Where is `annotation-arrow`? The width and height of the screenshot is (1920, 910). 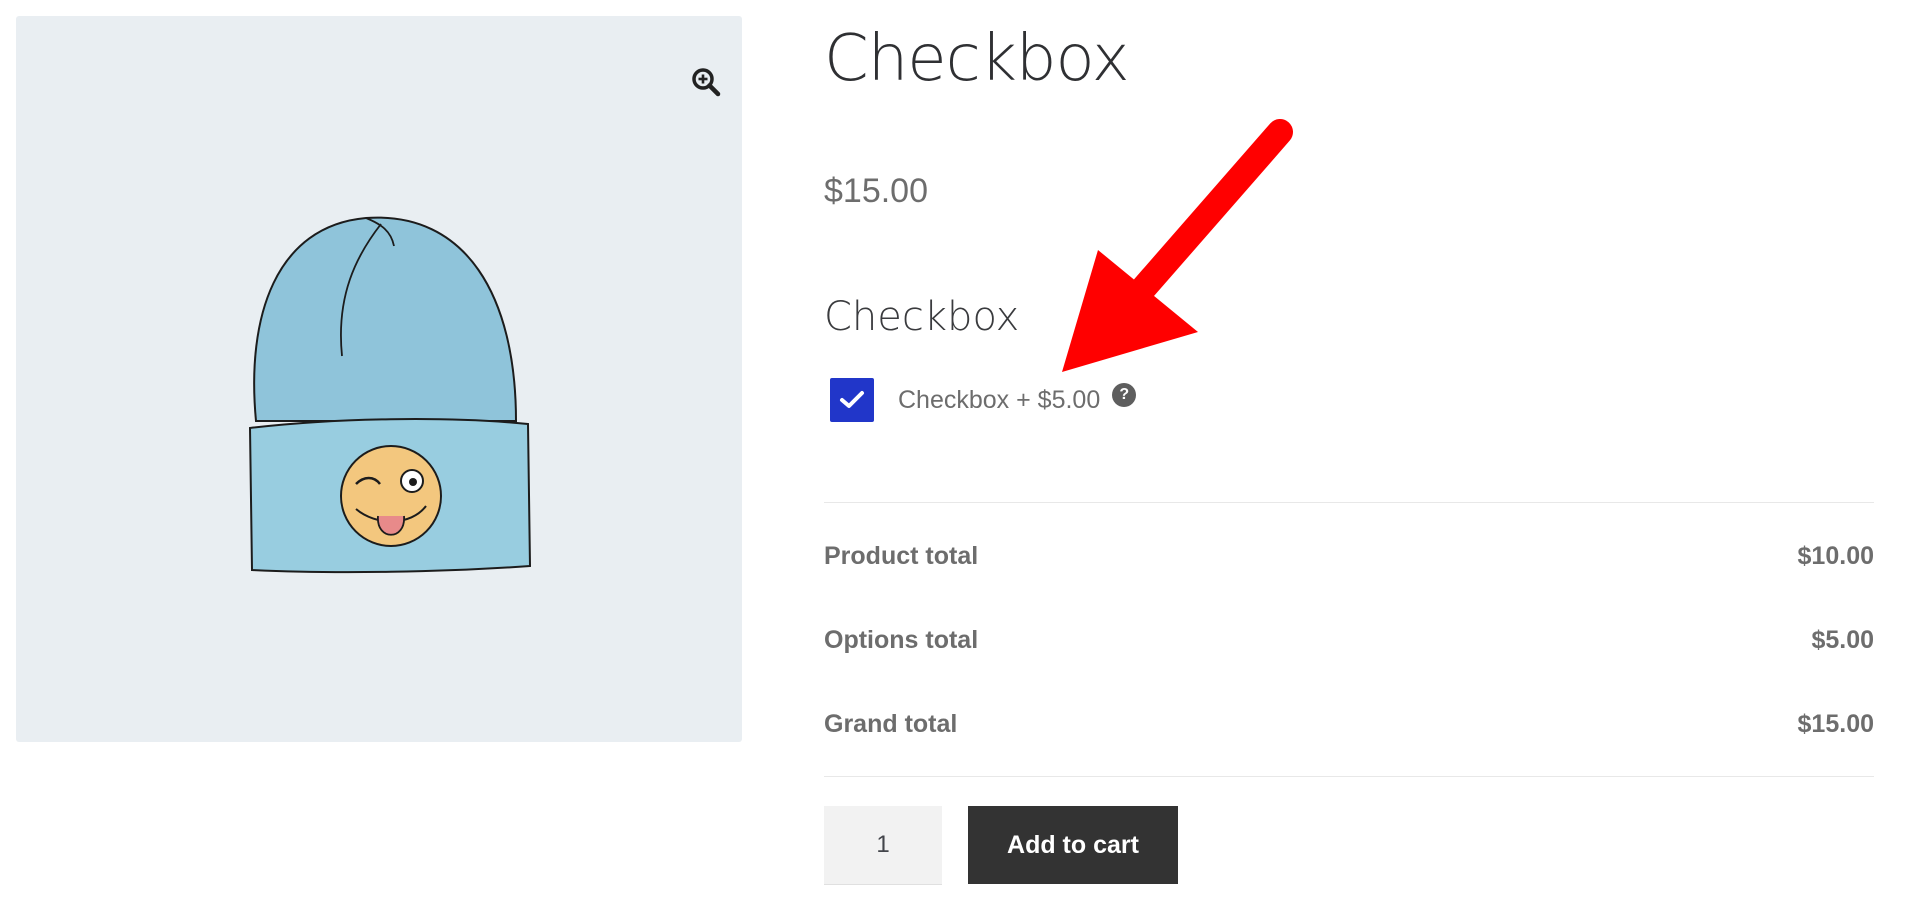 annotation-arrow is located at coordinates (1177, 245).